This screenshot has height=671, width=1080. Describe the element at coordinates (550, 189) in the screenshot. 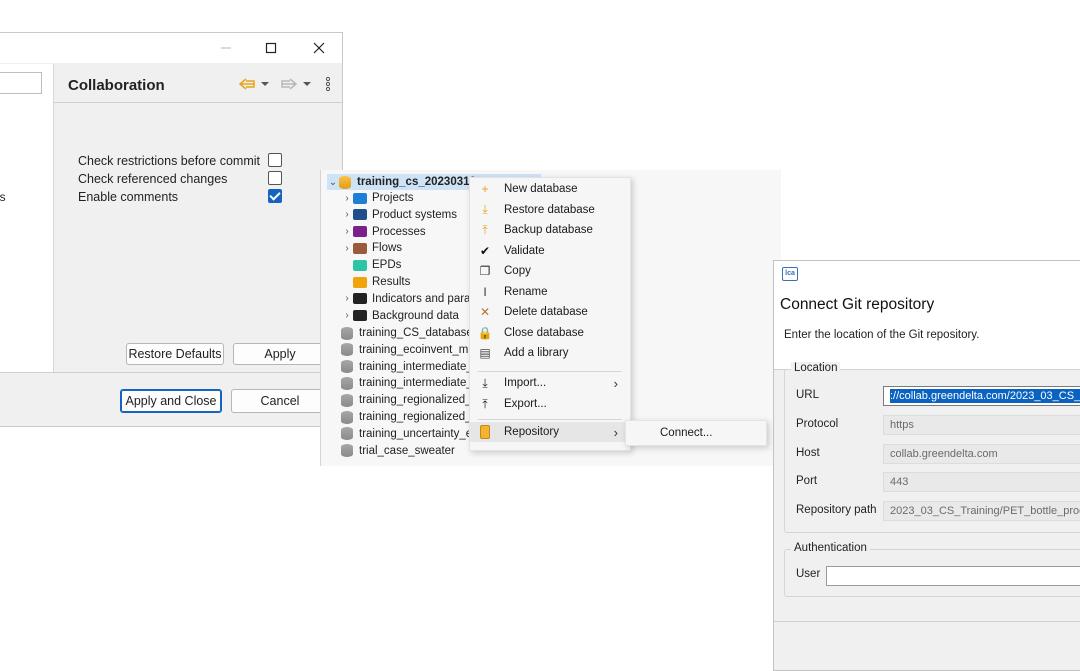

I see `menu-item-new-database: + New database` at that location.